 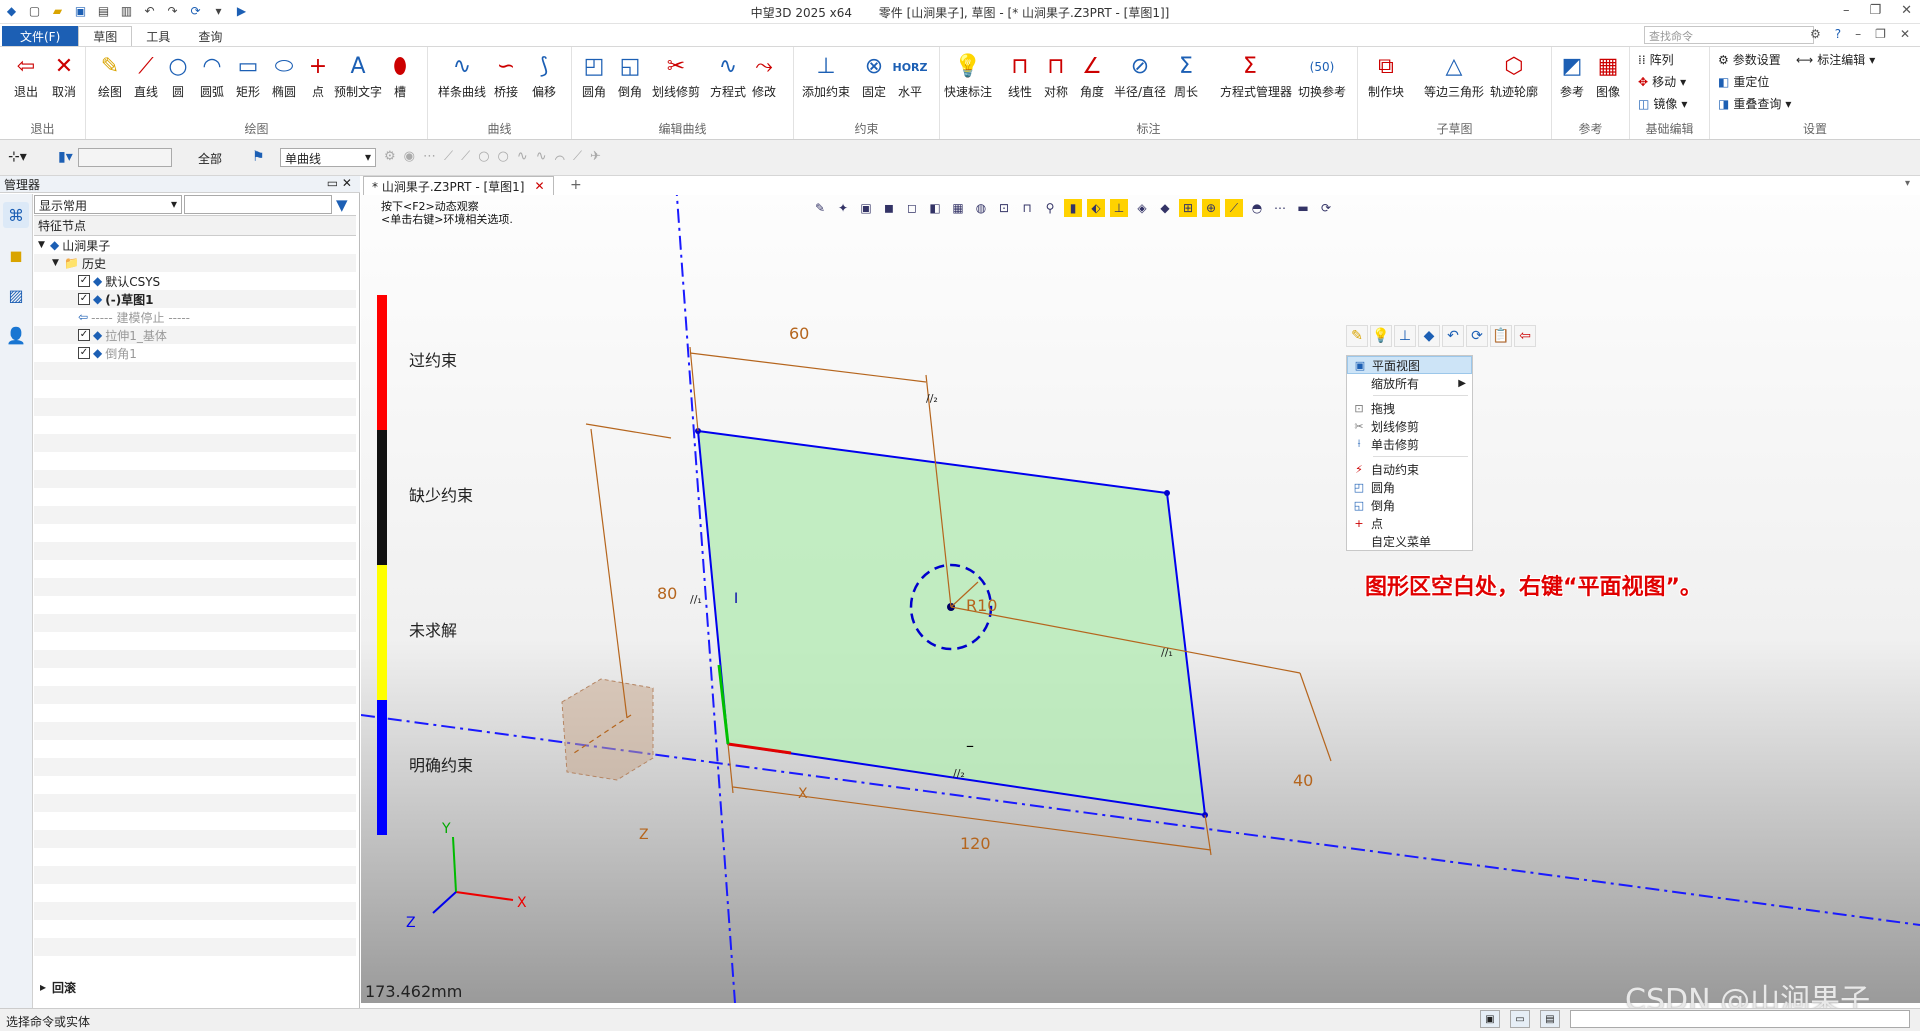 I want to click on solid-icon: ◆, so click(x=1429, y=336).